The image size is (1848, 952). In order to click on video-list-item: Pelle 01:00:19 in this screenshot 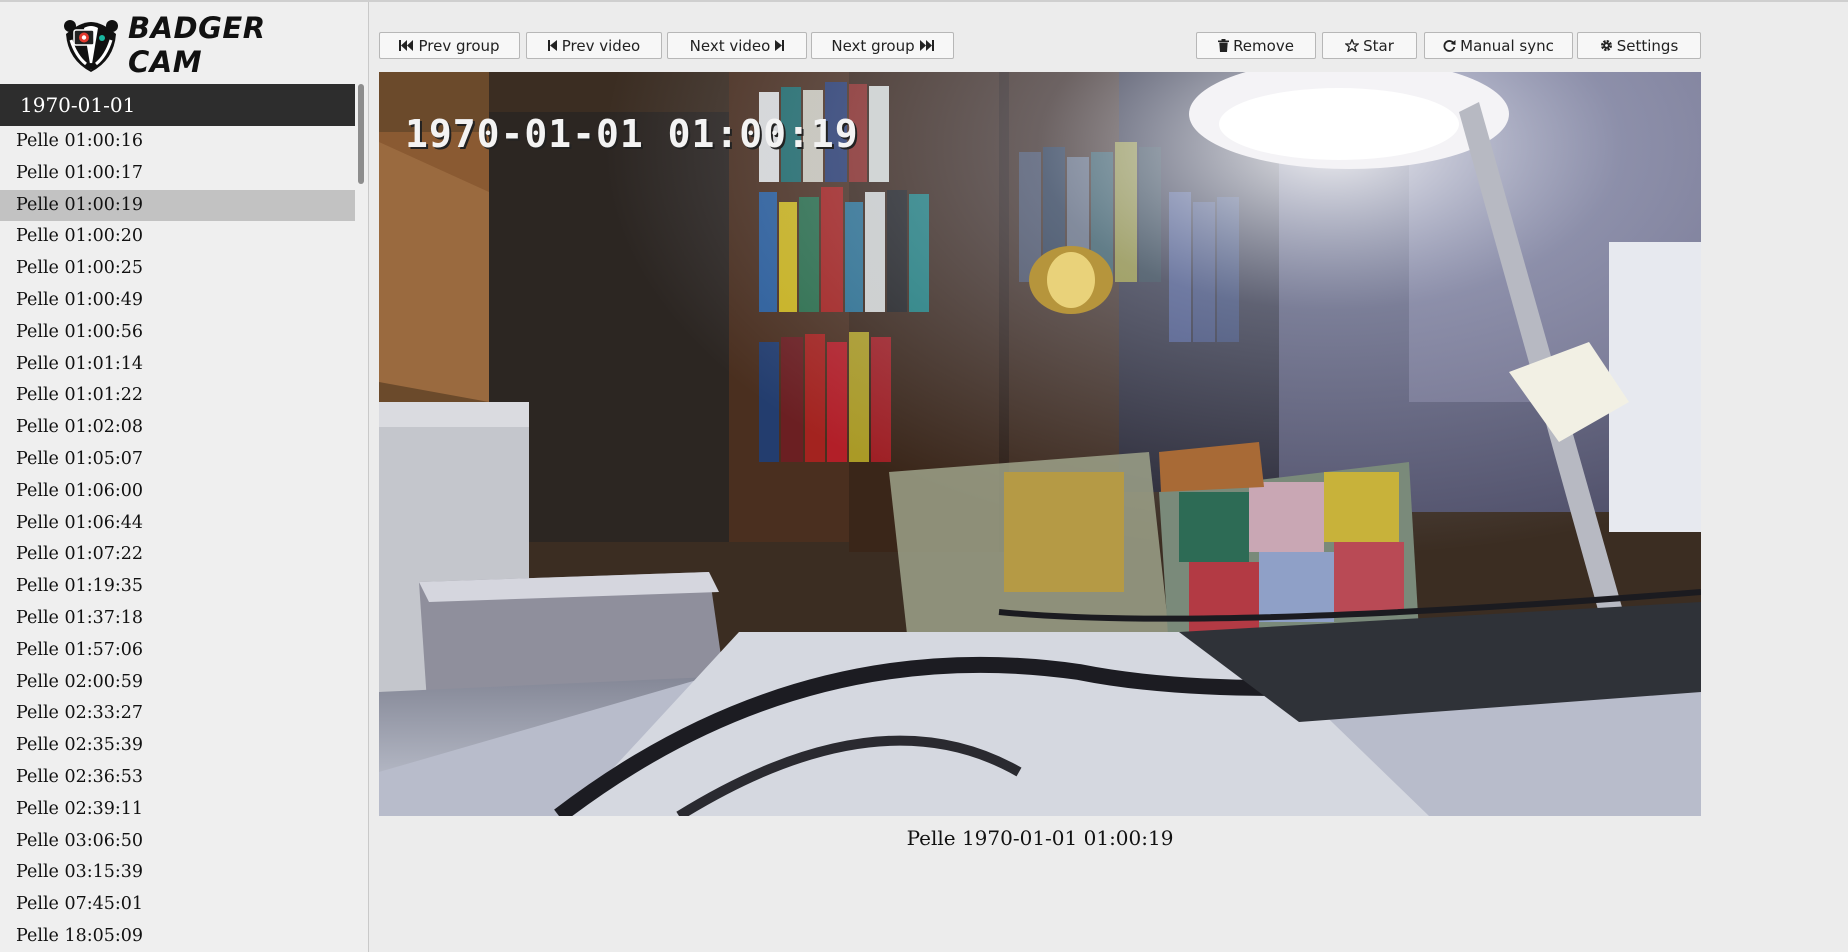, I will do `click(177, 205)`.